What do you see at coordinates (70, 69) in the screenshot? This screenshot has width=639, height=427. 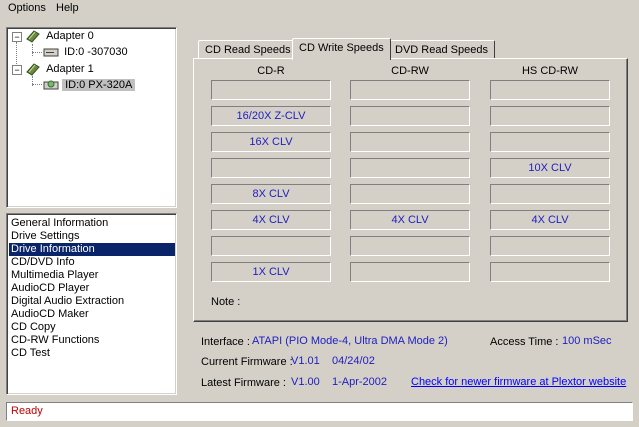 I see `adapter1-label: Adapter 1` at bounding box center [70, 69].